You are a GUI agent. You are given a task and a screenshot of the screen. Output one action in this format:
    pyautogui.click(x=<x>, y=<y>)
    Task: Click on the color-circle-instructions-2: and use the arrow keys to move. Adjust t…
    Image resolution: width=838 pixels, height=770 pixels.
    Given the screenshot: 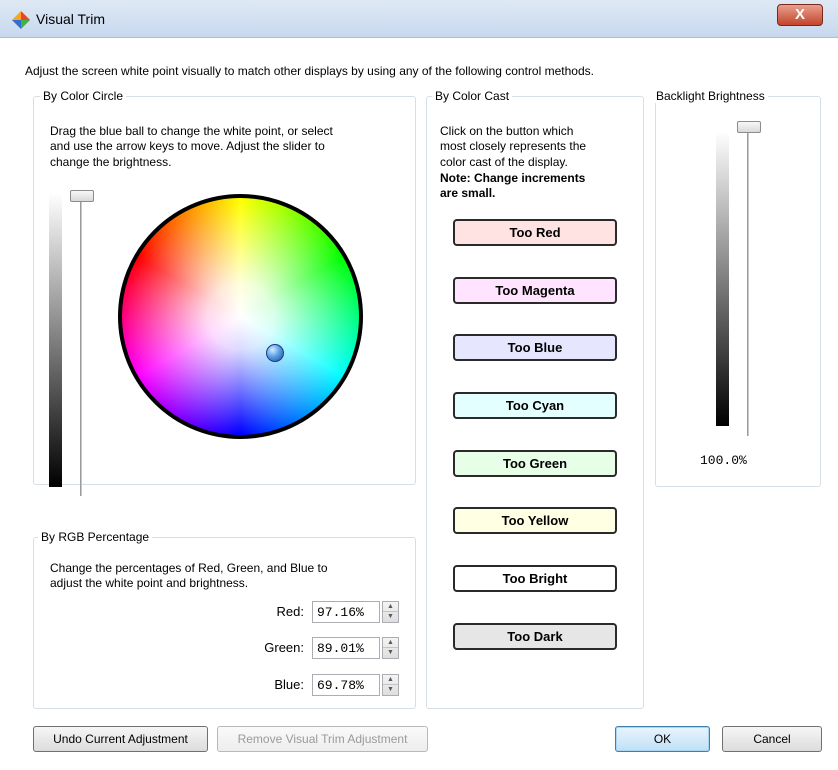 What is the action you would take?
    pyautogui.click(x=187, y=146)
    